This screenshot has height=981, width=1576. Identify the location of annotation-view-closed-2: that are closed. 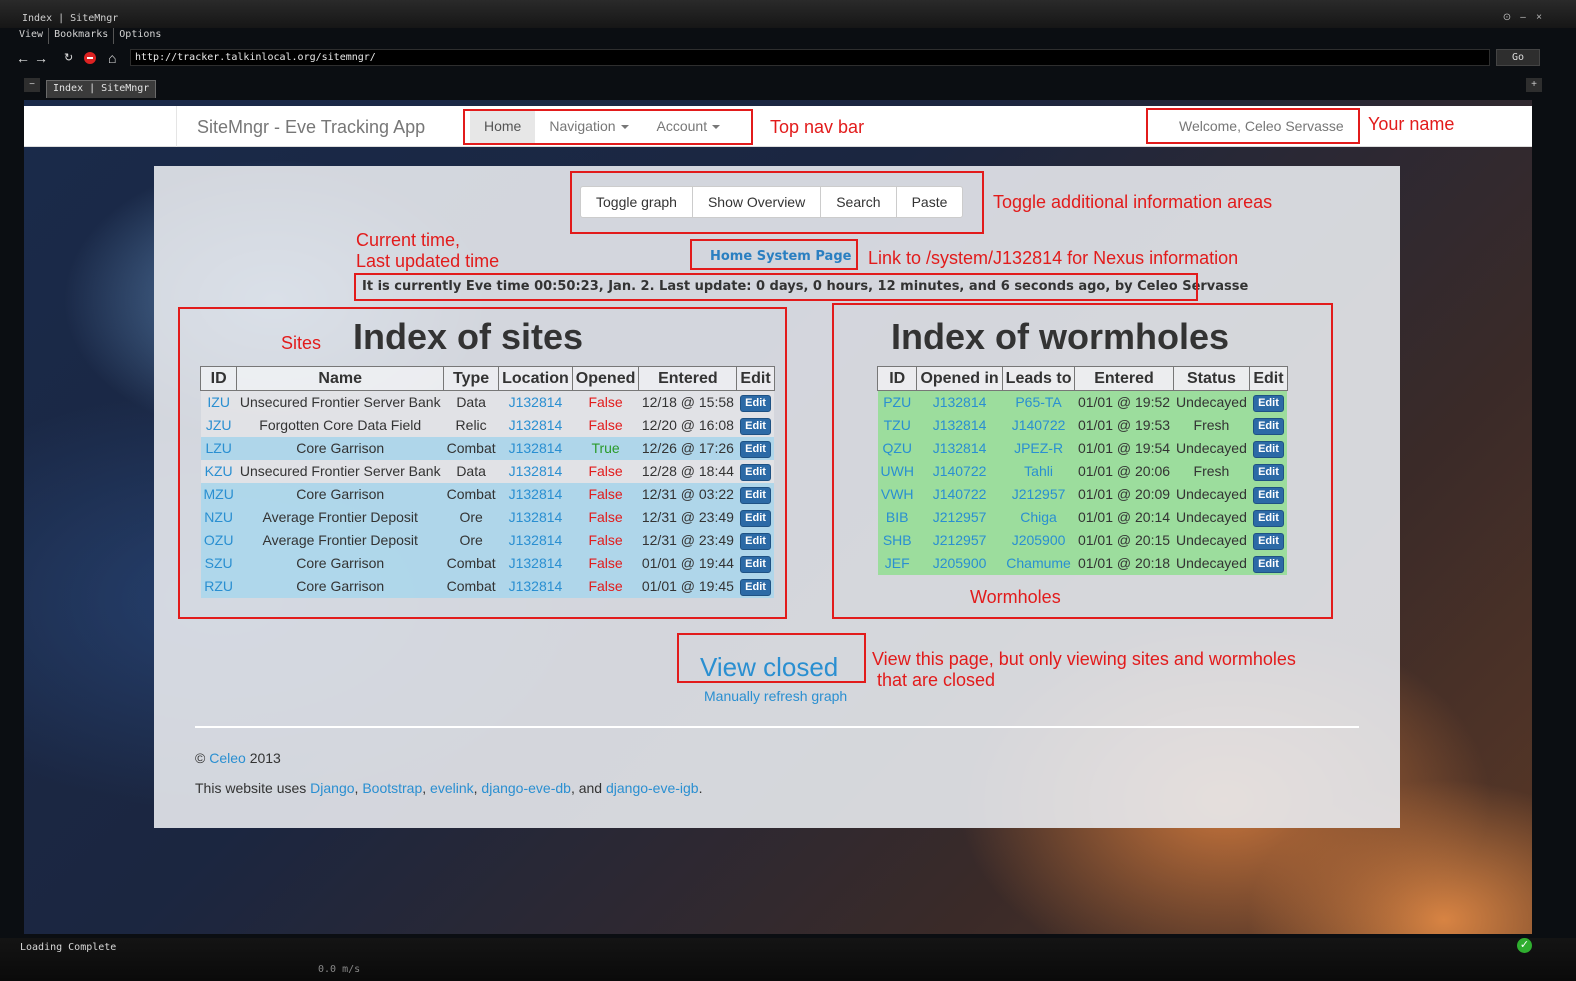
(936, 680).